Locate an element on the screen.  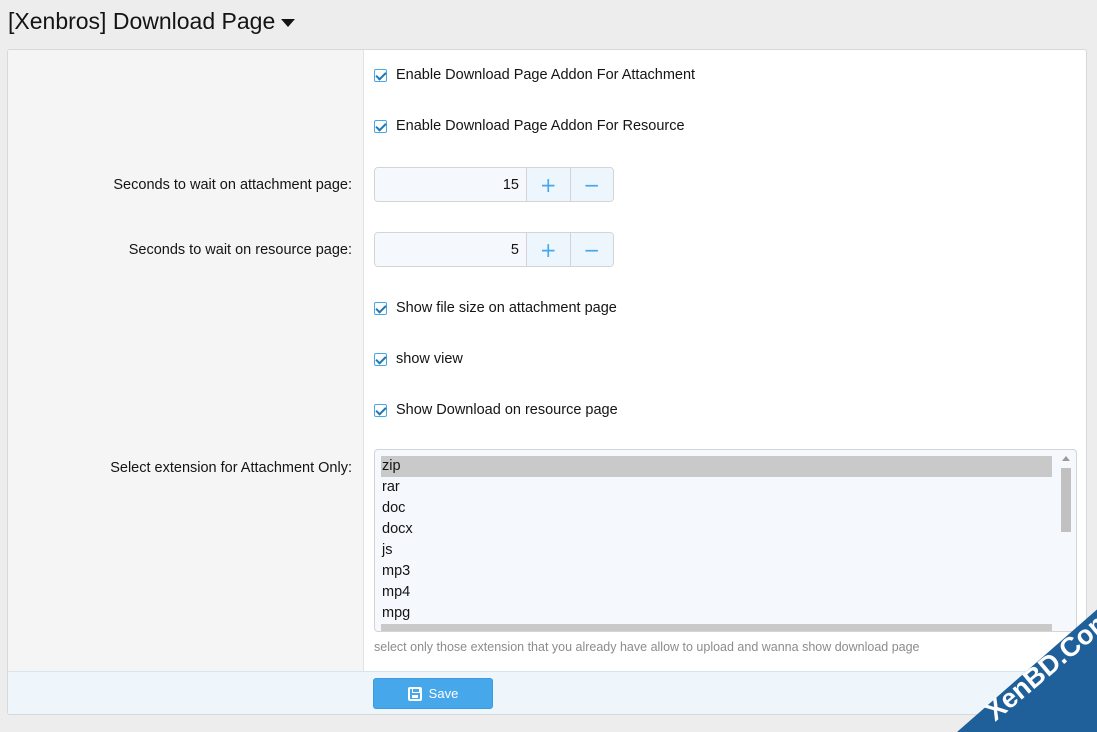
show-view-option: show view is located at coordinates (418, 359).